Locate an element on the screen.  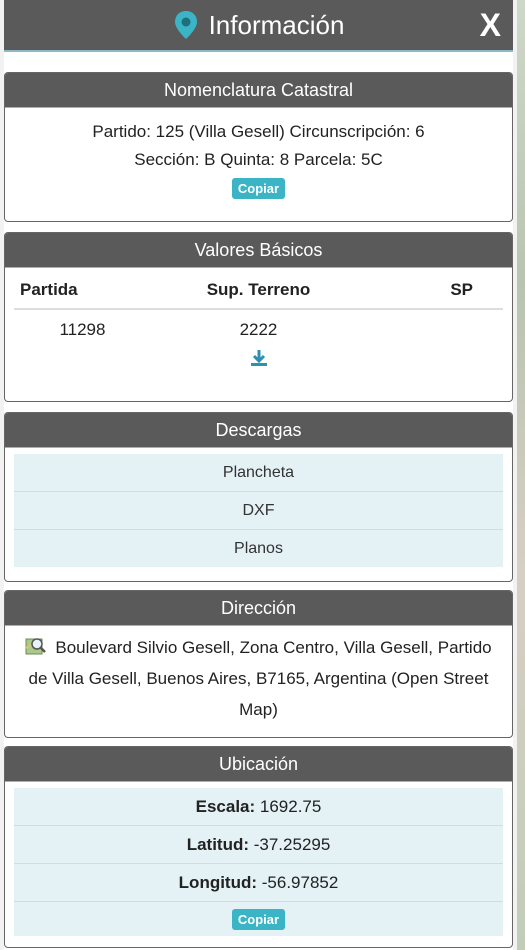
escala-row: Escala: 1692.75 is located at coordinates (258, 807).